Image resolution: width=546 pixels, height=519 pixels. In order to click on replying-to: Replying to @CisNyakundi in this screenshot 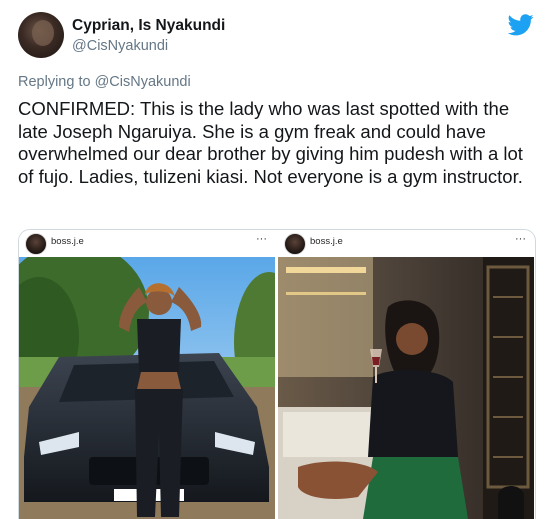, I will do `click(104, 82)`.